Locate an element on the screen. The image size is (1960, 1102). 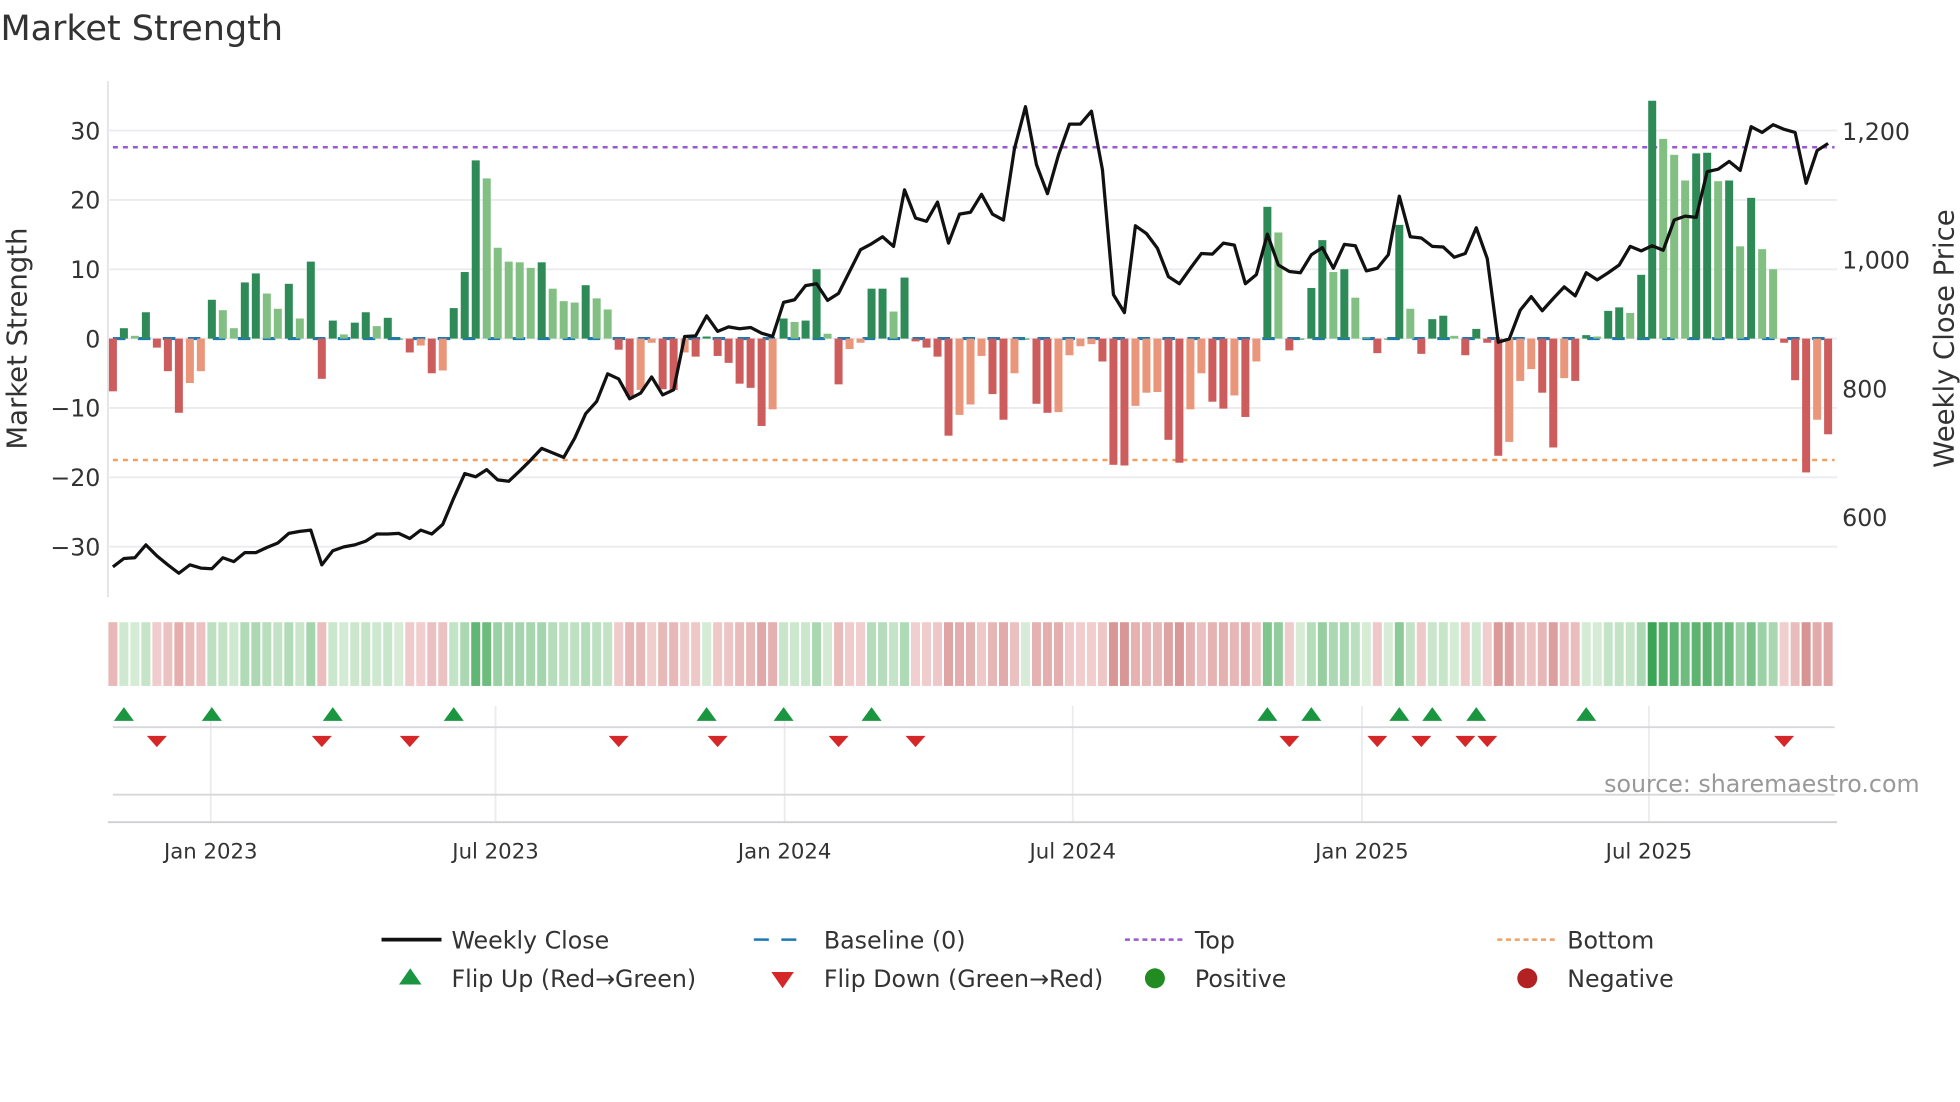
legend-label: Top is located at coordinates (1214, 940).